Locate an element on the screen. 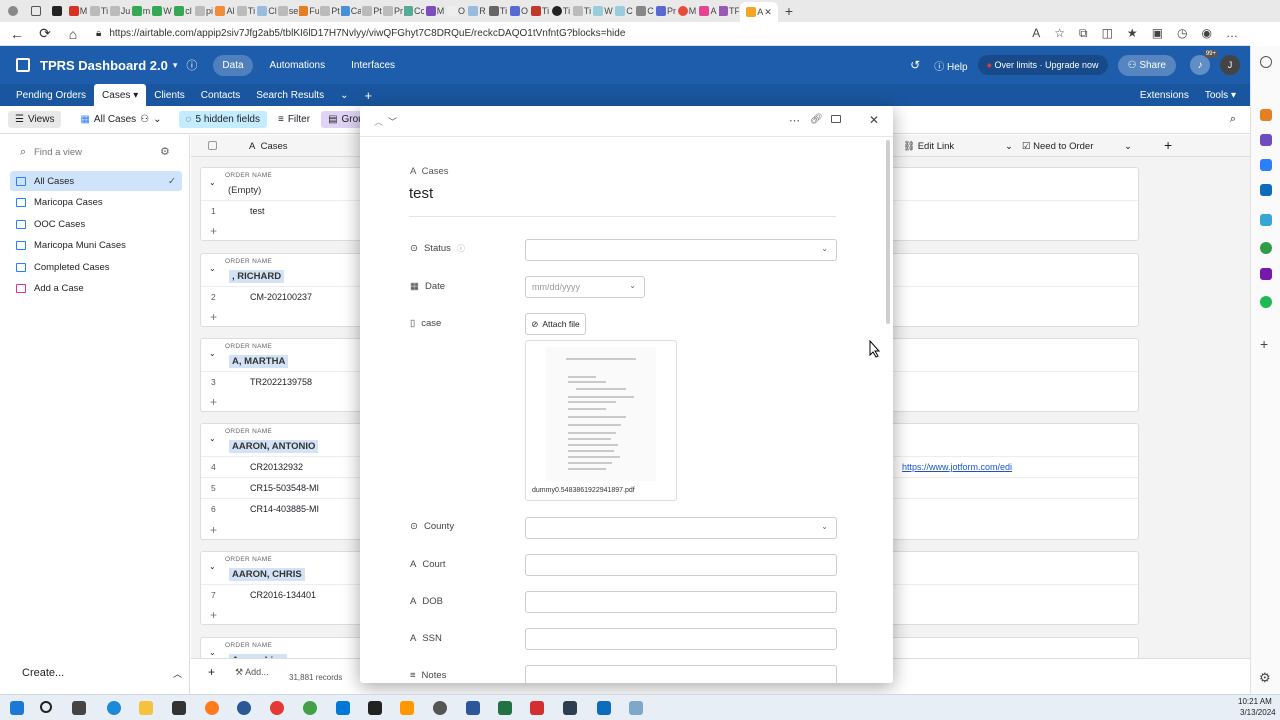 The width and height of the screenshot is (1280, 720). read-aloud-icon: A is located at coordinates (1036, 33).